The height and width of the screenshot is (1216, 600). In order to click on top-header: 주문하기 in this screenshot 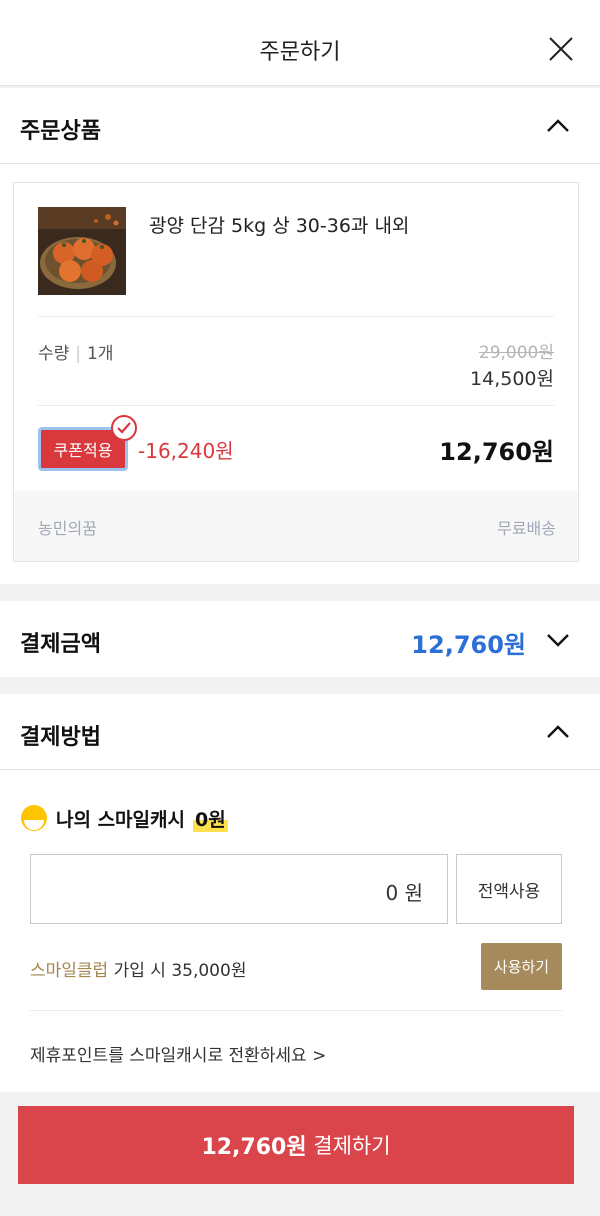, I will do `click(300, 43)`.